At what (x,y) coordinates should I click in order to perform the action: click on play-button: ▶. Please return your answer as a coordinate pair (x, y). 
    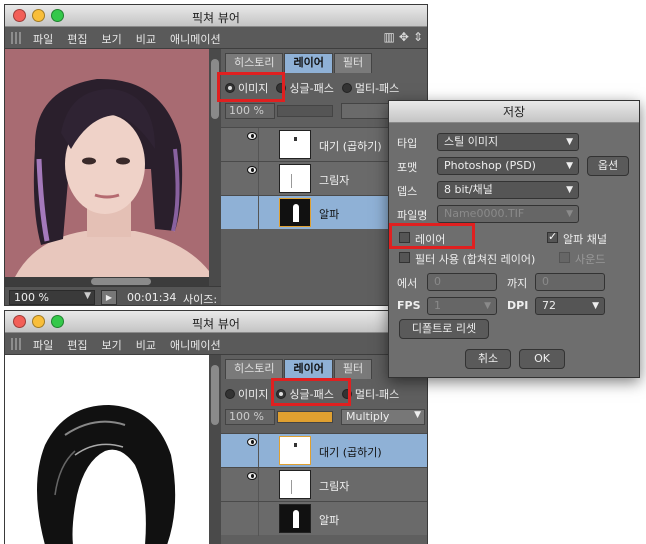
    Looking at the image, I should click on (109, 297).